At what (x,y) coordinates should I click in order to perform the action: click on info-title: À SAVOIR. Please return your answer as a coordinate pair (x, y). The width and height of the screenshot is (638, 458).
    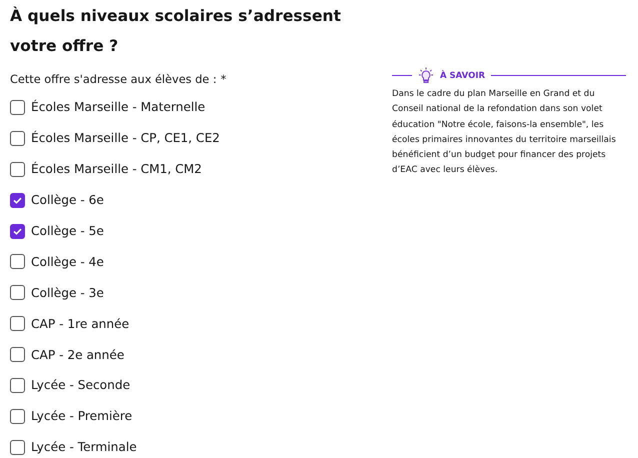
    Looking at the image, I should click on (463, 75).